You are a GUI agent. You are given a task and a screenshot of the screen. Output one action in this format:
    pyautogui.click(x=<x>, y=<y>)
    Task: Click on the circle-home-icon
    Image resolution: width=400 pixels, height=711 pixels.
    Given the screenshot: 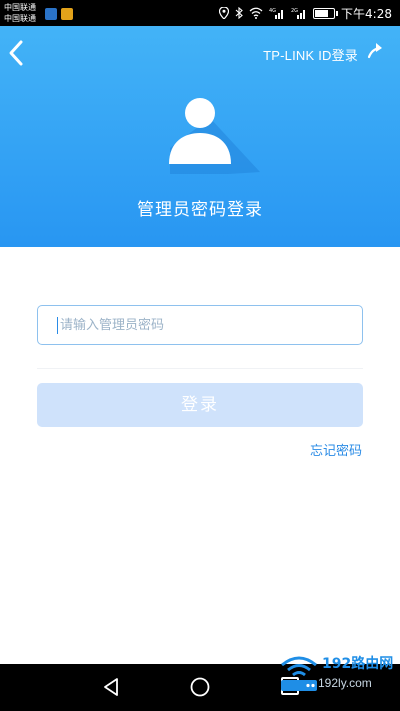 What is the action you would take?
    pyautogui.click(x=200, y=687)
    